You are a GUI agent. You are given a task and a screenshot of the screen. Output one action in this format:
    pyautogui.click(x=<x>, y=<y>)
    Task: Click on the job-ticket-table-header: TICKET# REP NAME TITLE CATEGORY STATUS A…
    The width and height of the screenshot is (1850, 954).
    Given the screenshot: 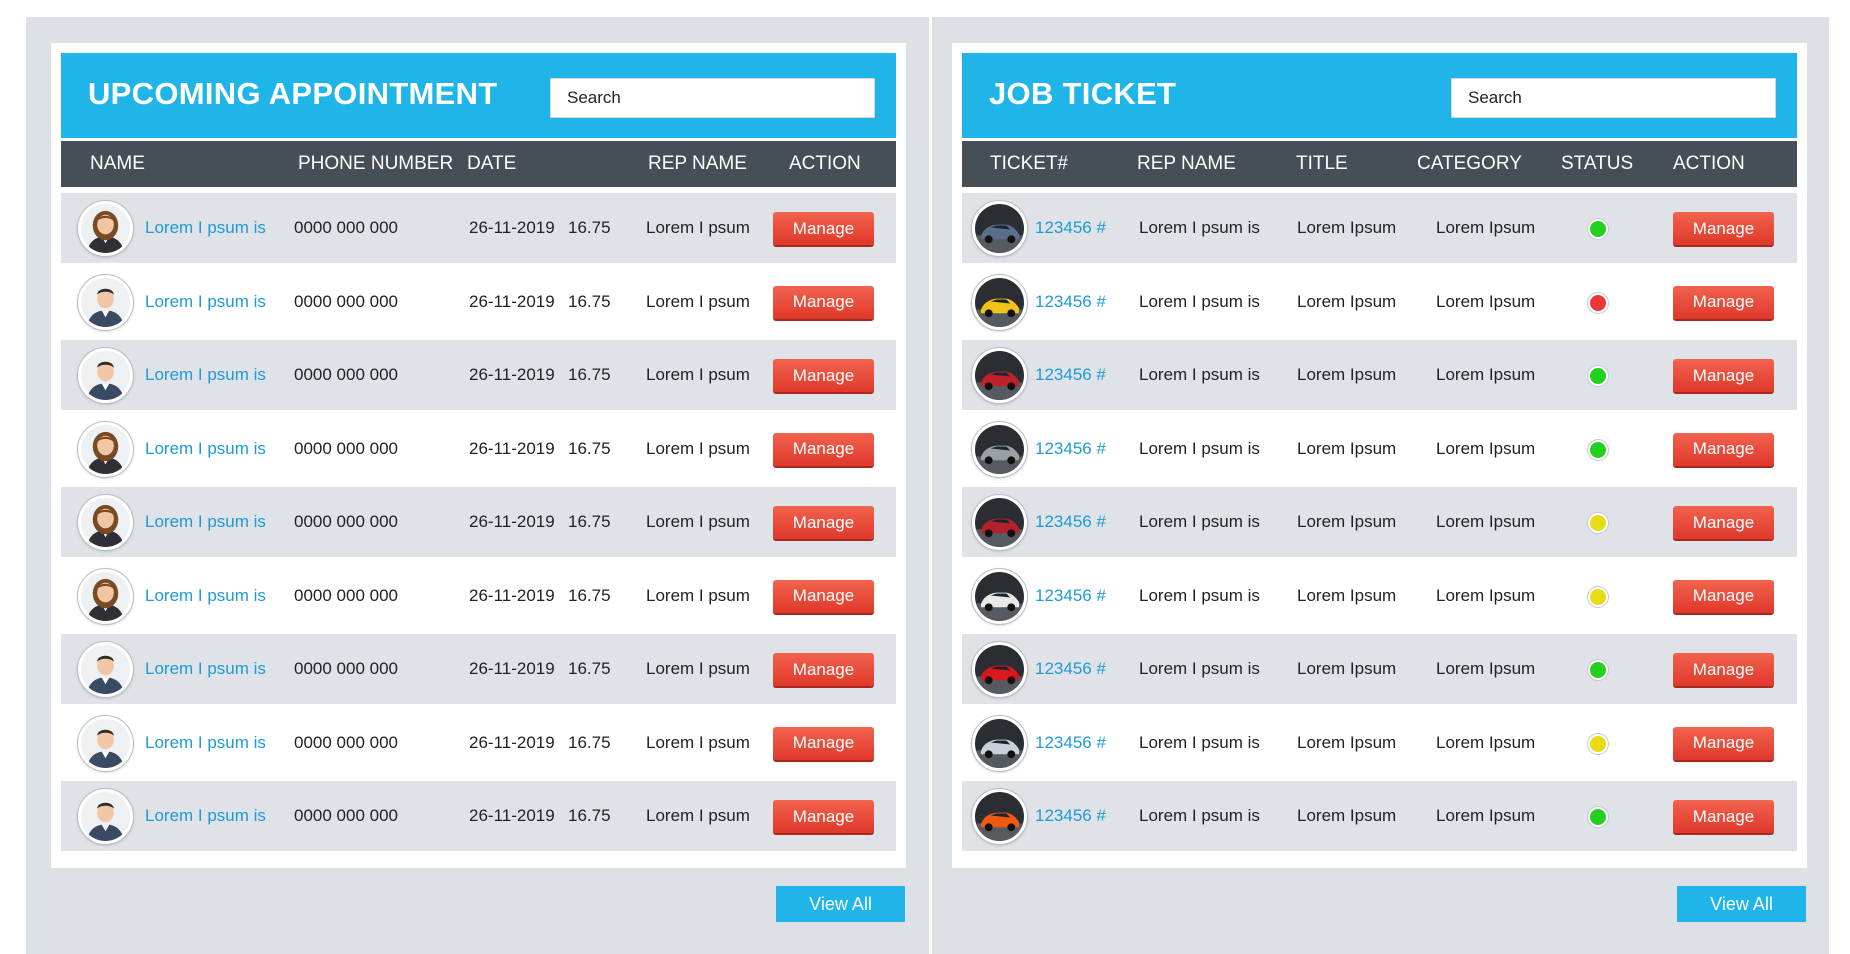 What is the action you would take?
    pyautogui.click(x=1379, y=164)
    